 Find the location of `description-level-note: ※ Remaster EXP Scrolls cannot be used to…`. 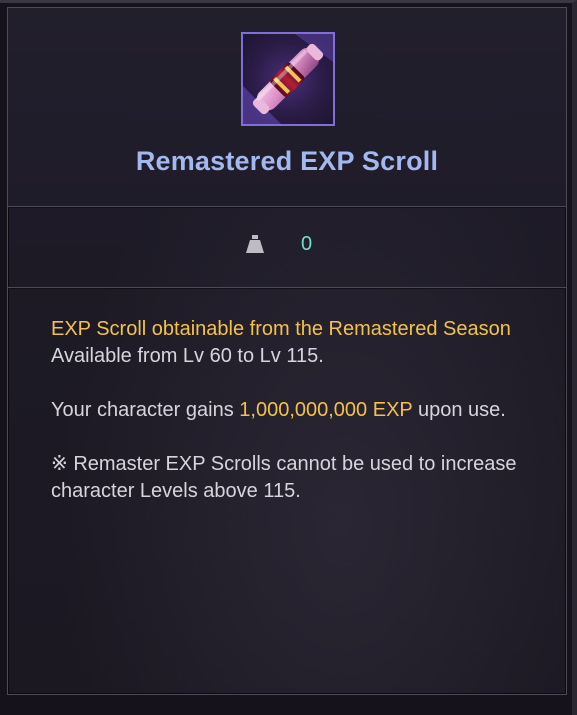

description-level-note: ※ Remaster EXP Scrolls cannot be used to… is located at coordinates (284, 477).